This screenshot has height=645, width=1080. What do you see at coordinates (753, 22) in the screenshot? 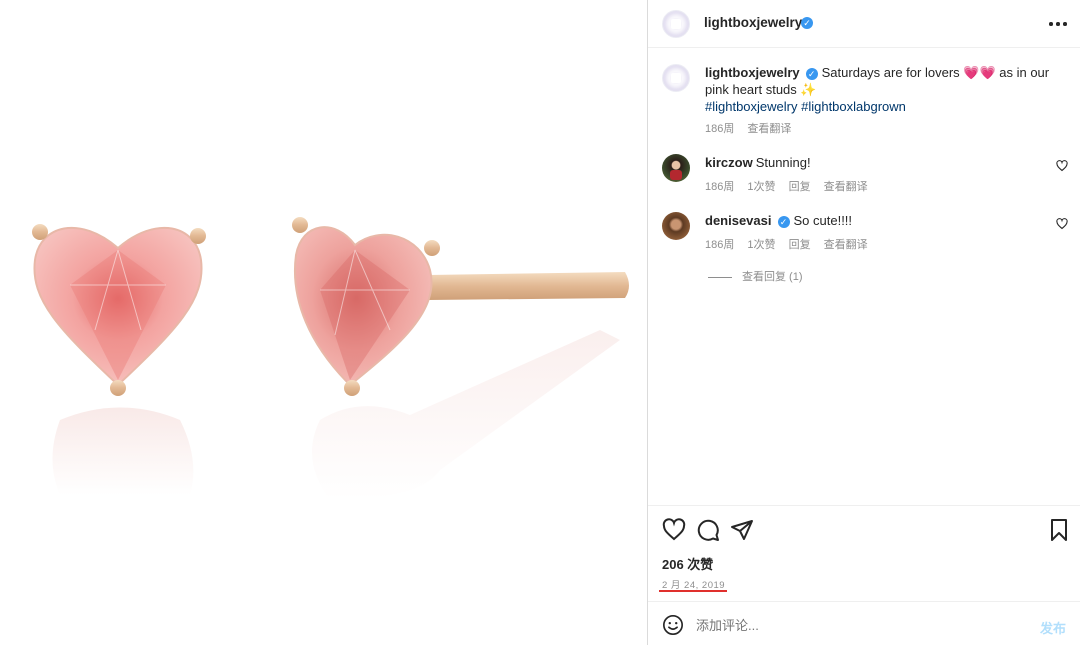
I see `author-username: lightboxjewelry` at bounding box center [753, 22].